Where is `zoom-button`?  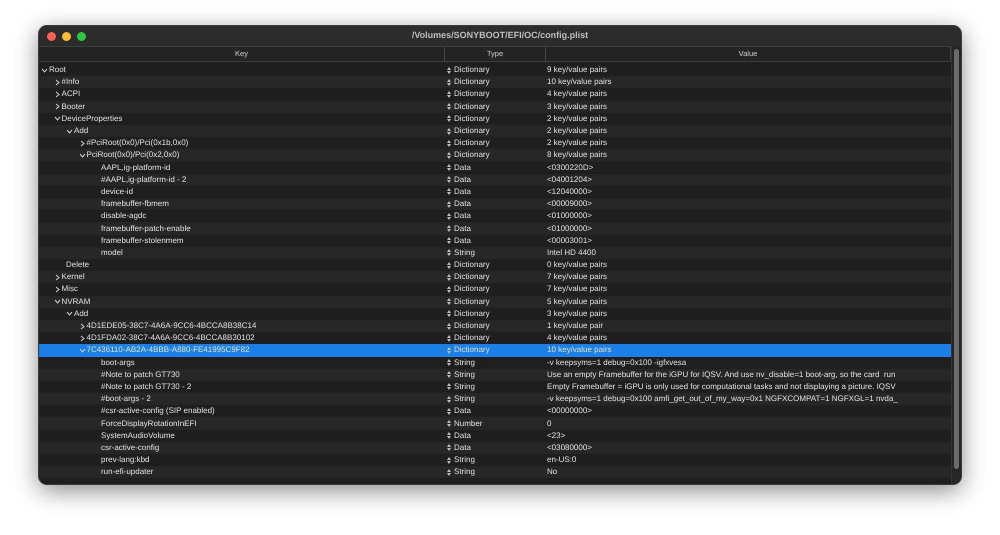 zoom-button is located at coordinates (81, 36).